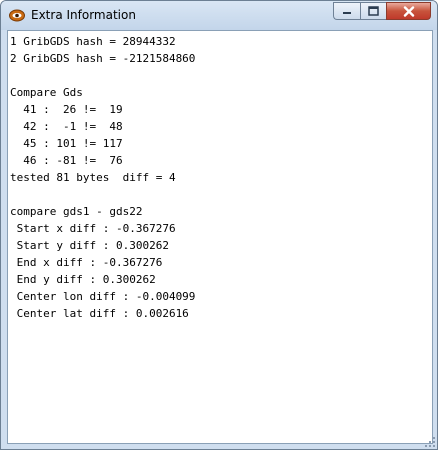 The image size is (438, 450). What do you see at coordinates (103, 296) in the screenshot?
I see `log-line: Center lon diff : -0.004099` at bounding box center [103, 296].